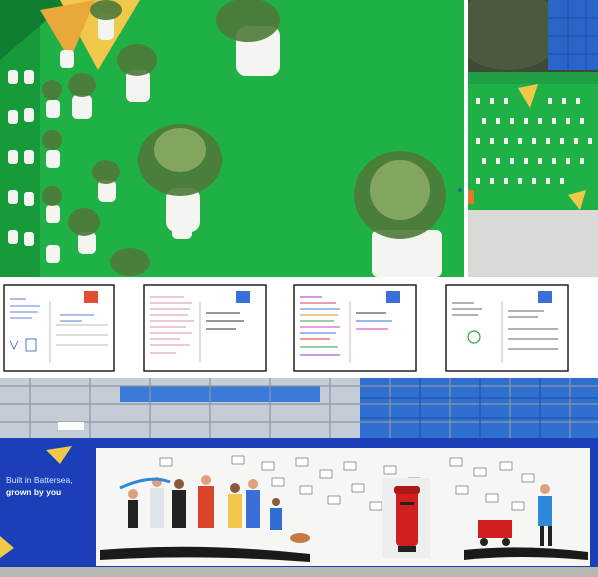 The height and width of the screenshot is (577, 598). What do you see at coordinates (34, 492) in the screenshot?
I see `slogan-line-2: grown by you` at bounding box center [34, 492].